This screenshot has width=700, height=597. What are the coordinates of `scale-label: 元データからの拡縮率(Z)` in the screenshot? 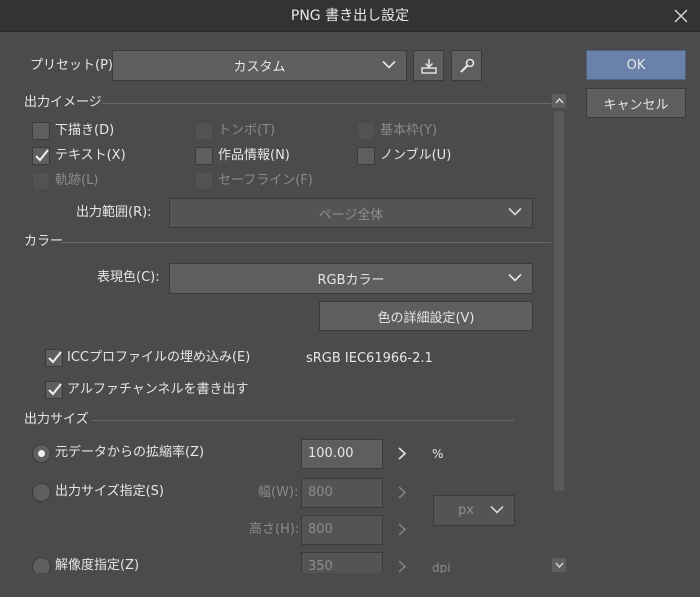 It's located at (130, 452).